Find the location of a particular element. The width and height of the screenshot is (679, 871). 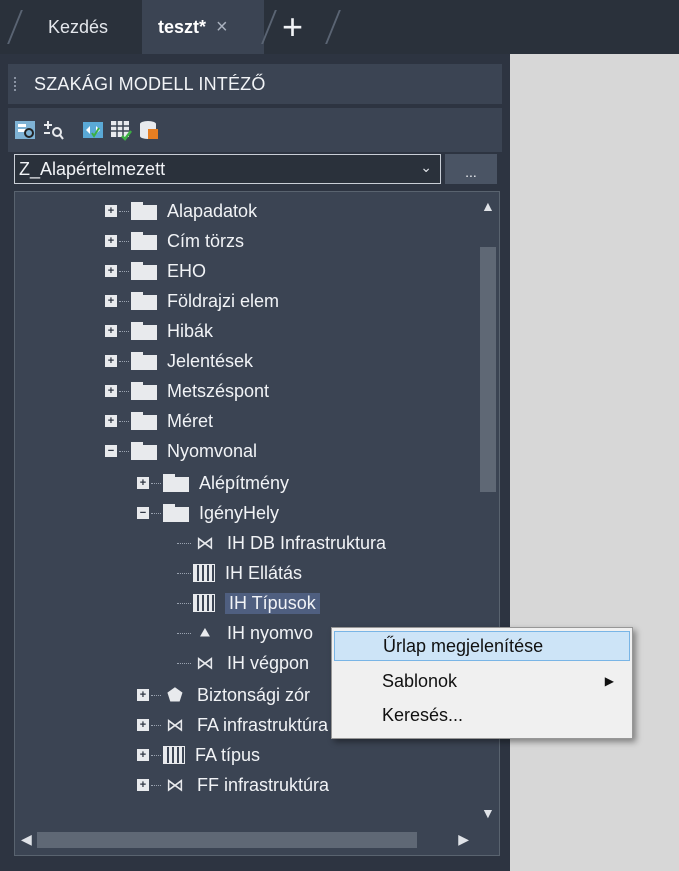

tree-item: + Hibák is located at coordinates (159, 331).